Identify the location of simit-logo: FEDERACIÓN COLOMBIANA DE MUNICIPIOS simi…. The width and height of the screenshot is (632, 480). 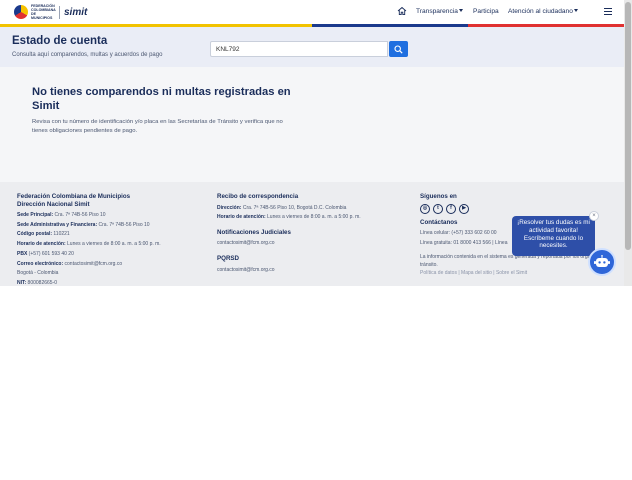
(50, 12).